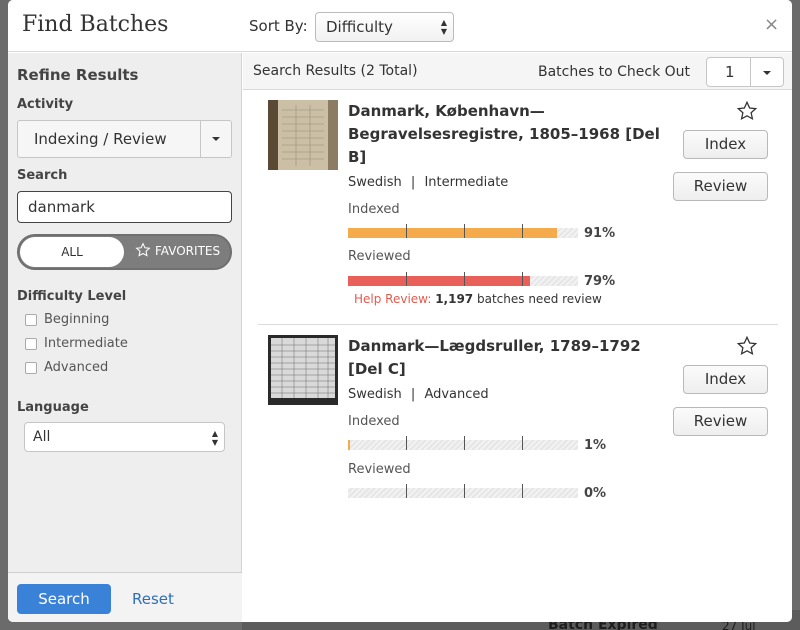 The width and height of the screenshot is (800, 630). I want to click on language-select: All ▲ ▼, so click(124, 437).